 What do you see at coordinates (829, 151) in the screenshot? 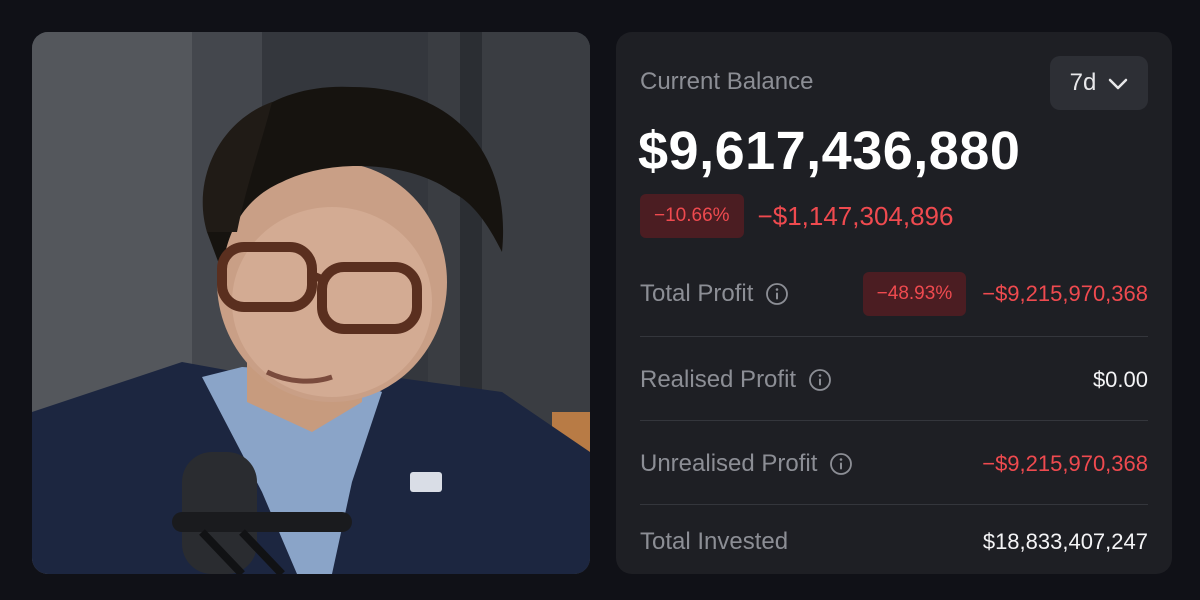
I see `current-balance-value: $9,617,436,880` at bounding box center [829, 151].